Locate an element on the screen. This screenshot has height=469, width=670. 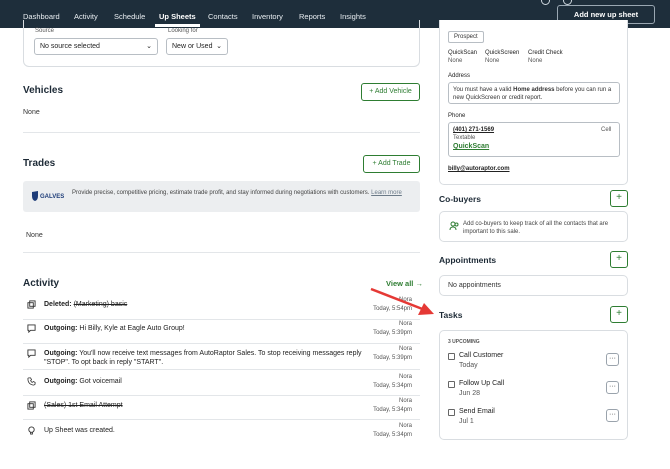
phone-label: Phone is located at coordinates (457, 116).